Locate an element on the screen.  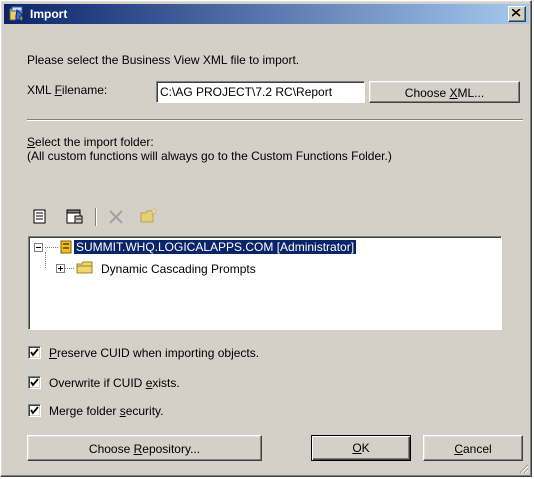
collapse-root-toggle is located at coordinates (38, 247).